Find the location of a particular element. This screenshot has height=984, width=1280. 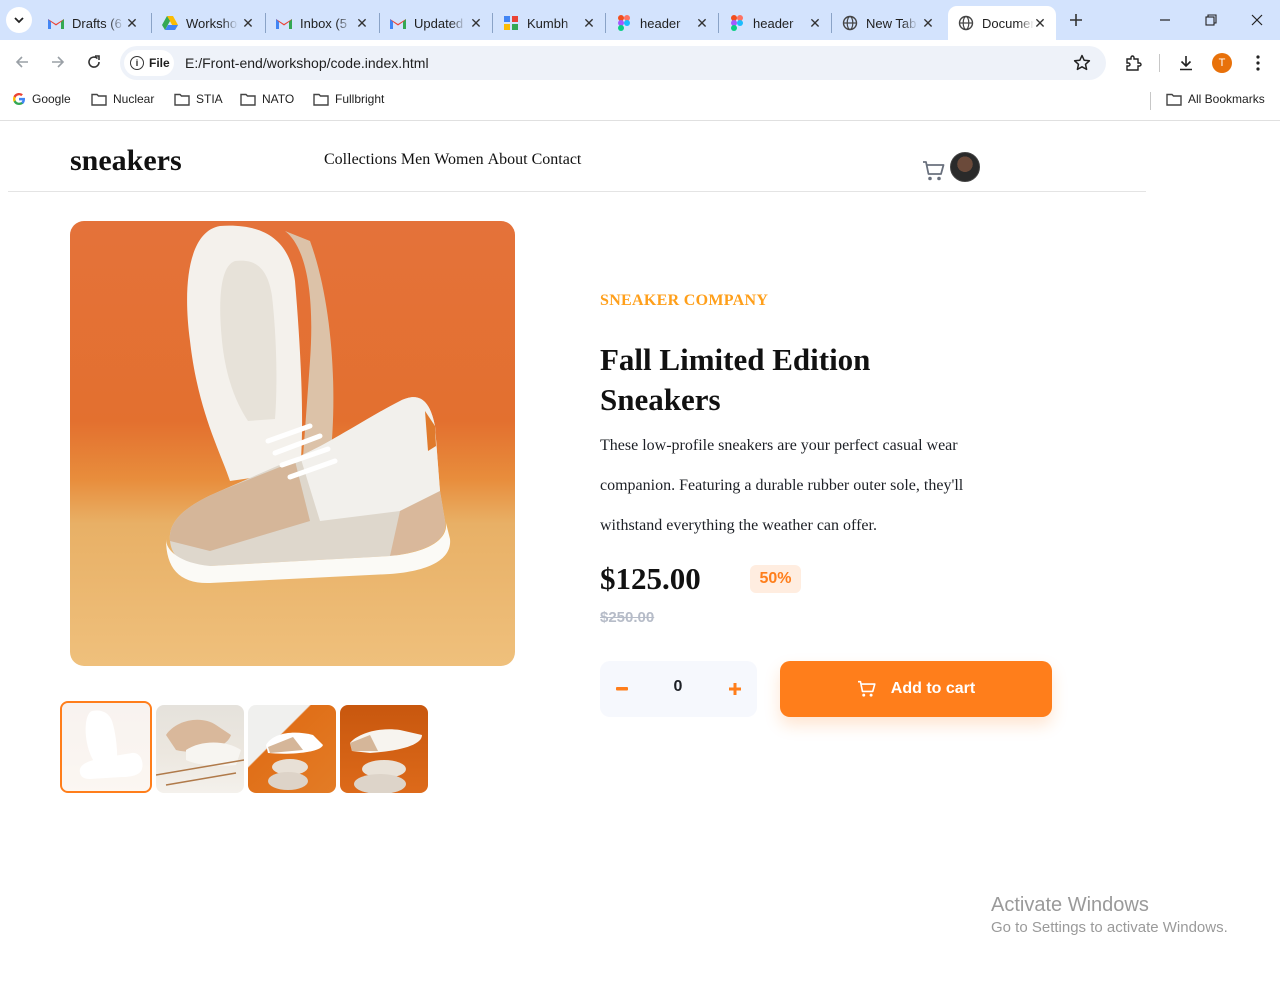

puzzle-icon is located at coordinates (1134, 63).